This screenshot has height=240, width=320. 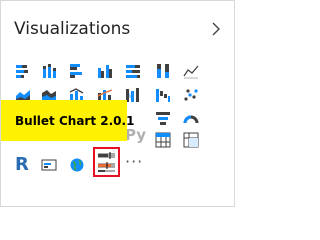 What do you see at coordinates (163, 95) in the screenshot?
I see `waterfall-chart-icon` at bounding box center [163, 95].